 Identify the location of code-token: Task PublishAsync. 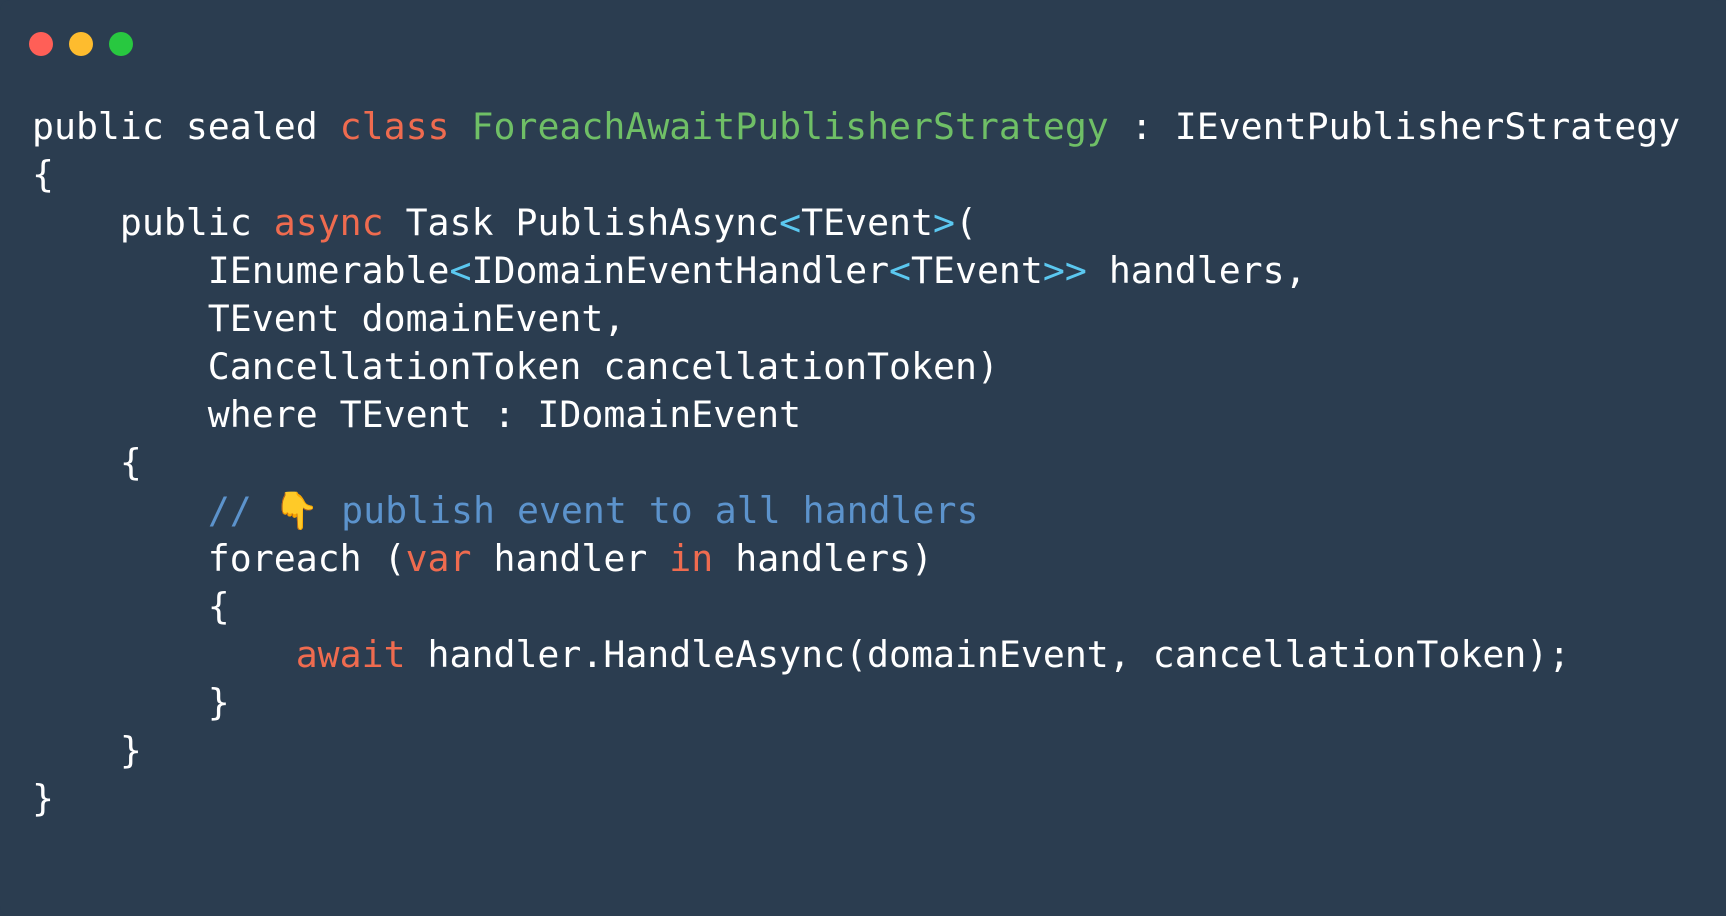
(581, 222).